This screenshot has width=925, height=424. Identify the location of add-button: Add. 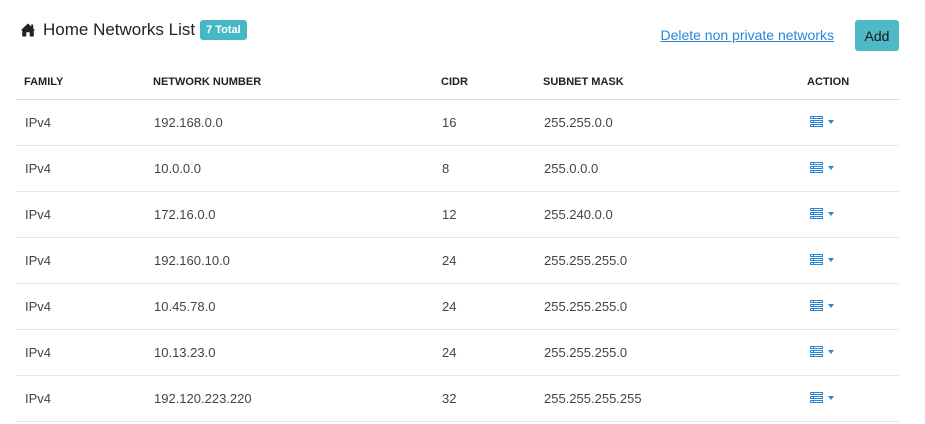
(877, 35).